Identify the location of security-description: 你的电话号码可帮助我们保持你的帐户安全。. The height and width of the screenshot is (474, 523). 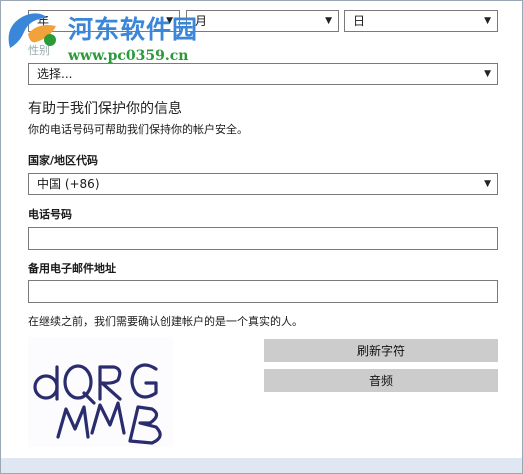
(138, 129).